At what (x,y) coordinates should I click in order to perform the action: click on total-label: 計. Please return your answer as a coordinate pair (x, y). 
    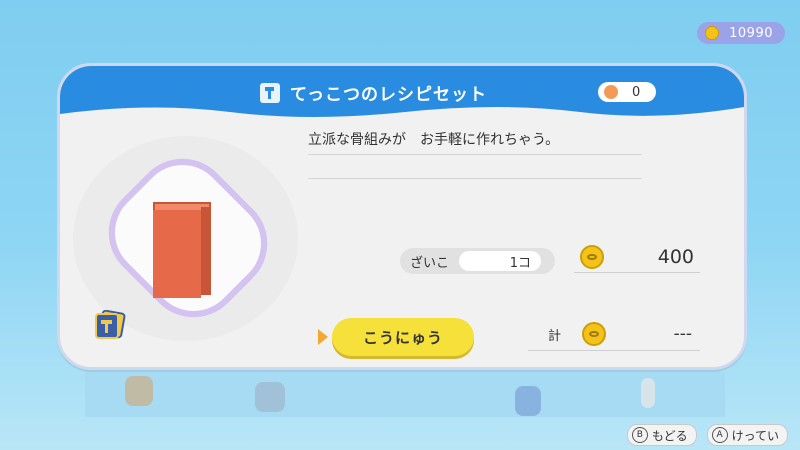
    Looking at the image, I should click on (555, 336).